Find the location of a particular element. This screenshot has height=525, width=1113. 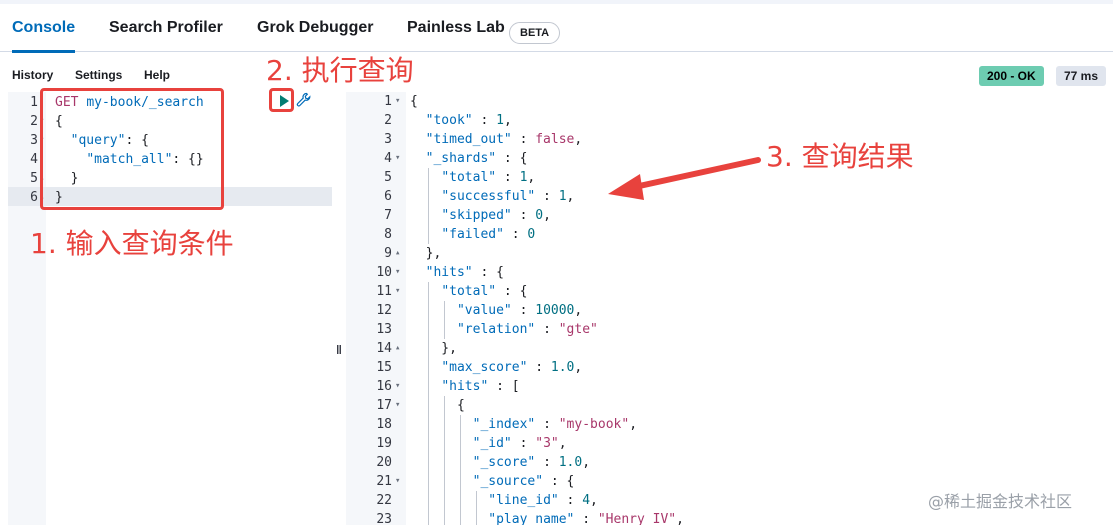

request-settings-button is located at coordinates (304, 100).